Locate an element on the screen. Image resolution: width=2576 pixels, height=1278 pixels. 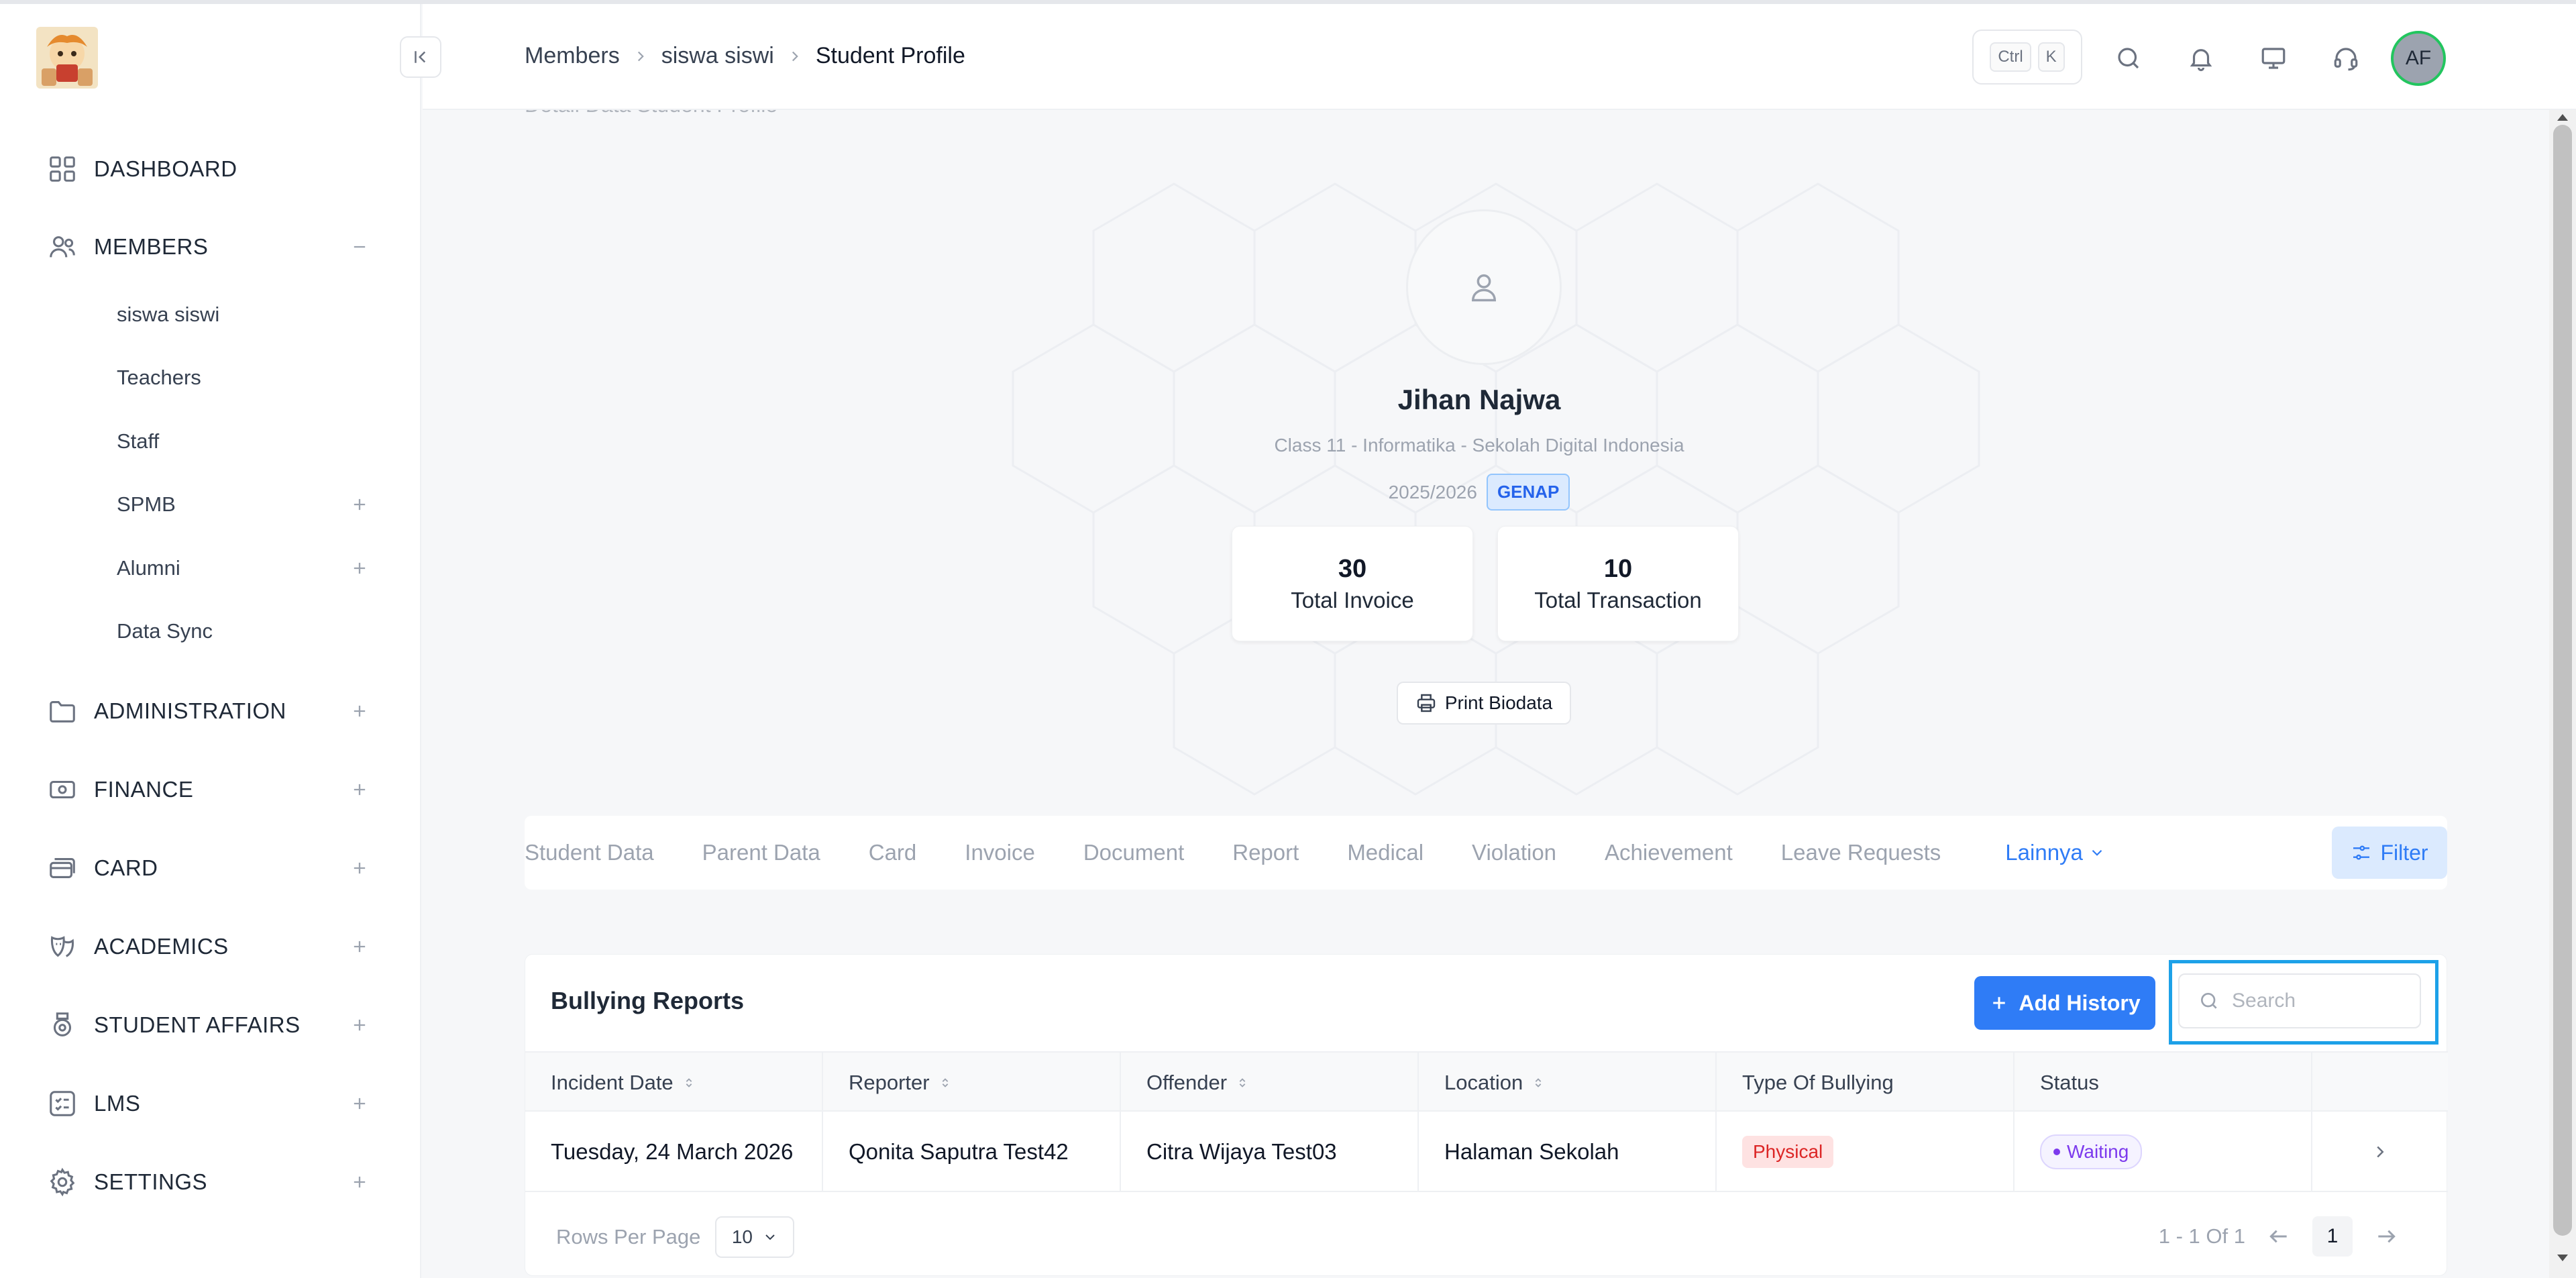
sidebar-subitem-staff: Staff is located at coordinates (243, 441).